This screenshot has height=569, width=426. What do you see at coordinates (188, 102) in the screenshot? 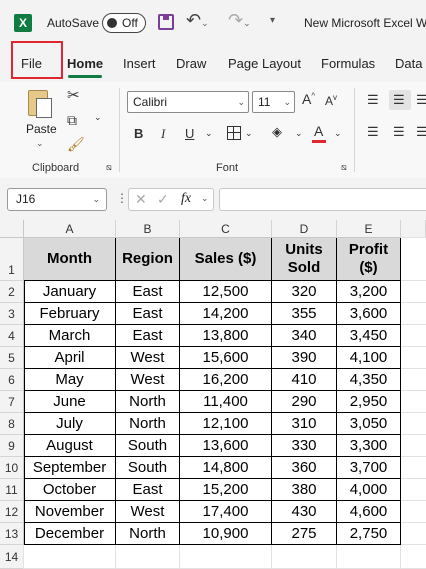
I see `font-name-combo: Calibri ⌄` at bounding box center [188, 102].